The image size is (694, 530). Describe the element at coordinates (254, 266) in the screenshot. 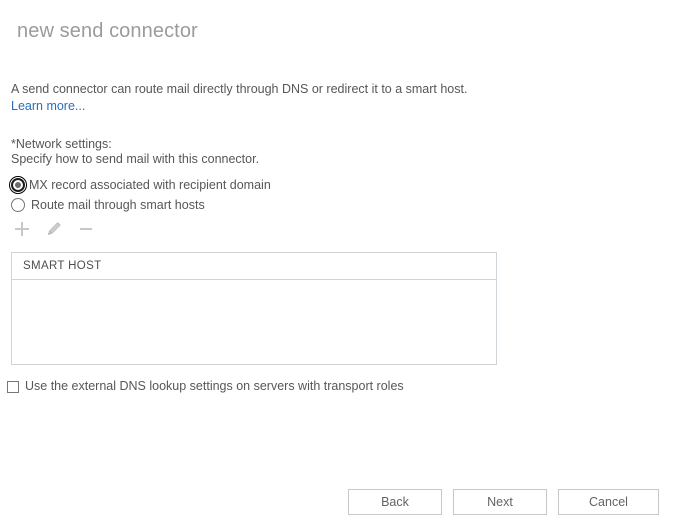

I see `smart-host-table-header: SMART HOST` at that location.